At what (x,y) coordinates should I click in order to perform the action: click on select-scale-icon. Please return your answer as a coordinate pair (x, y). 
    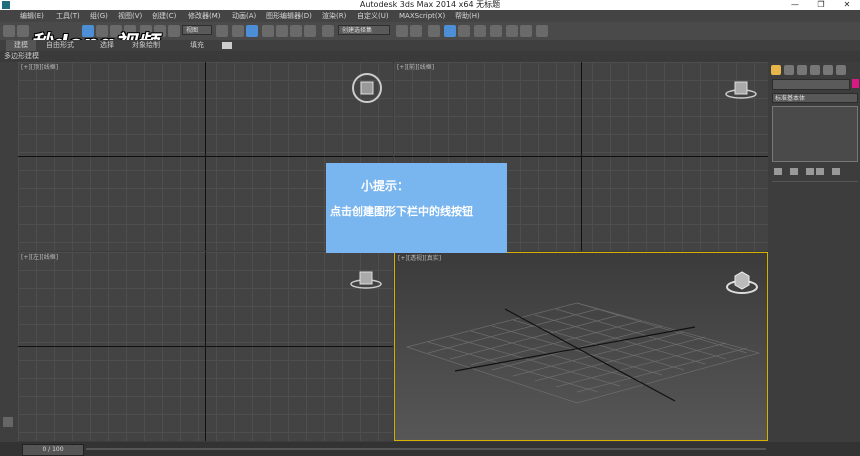
    Looking at the image, I should click on (174, 31).